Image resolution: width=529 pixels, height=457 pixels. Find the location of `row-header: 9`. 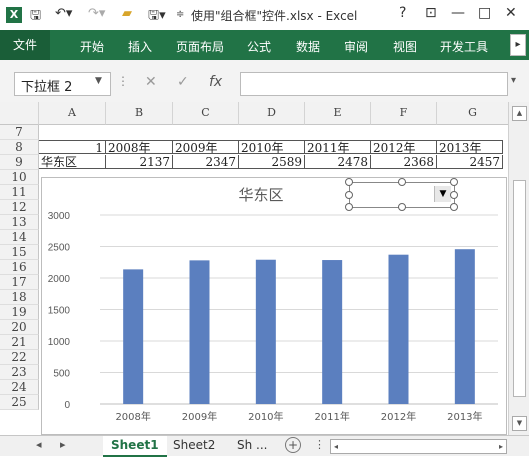

row-header: 9 is located at coordinates (19, 162).